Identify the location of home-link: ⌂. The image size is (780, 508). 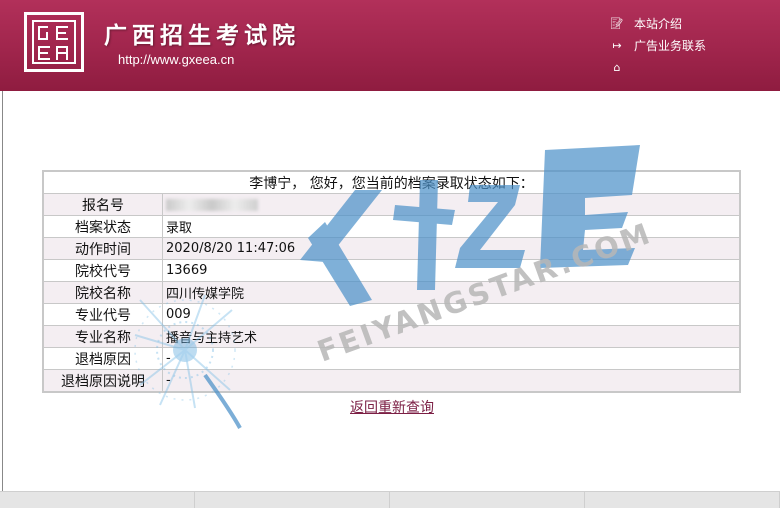
(658, 67).